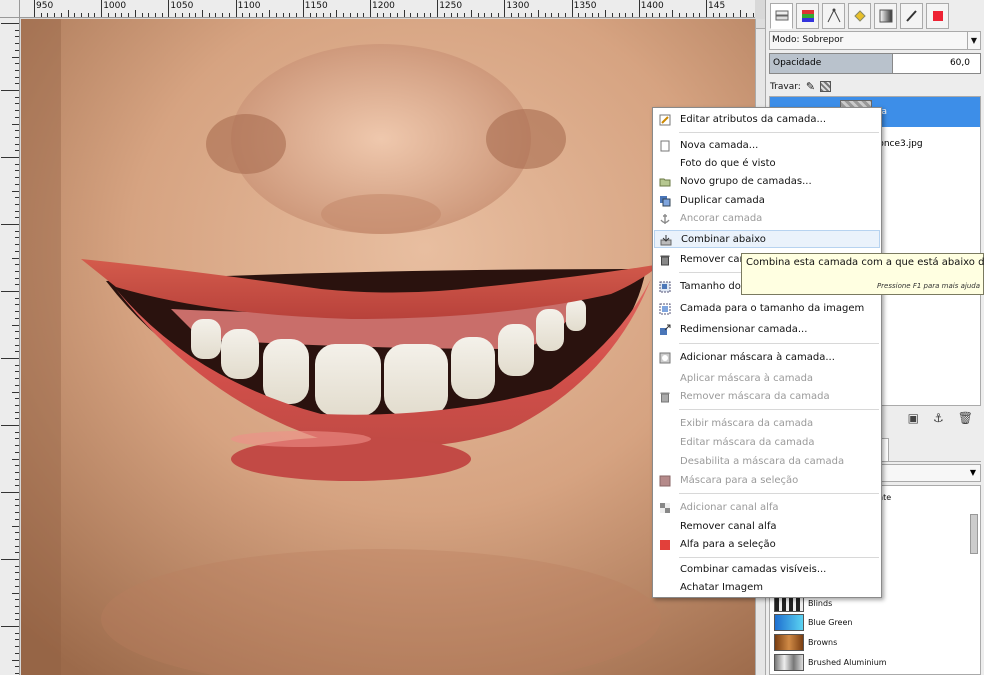 The height and width of the screenshot is (675, 984). What do you see at coordinates (870, 663) in the screenshot?
I see `list-item: Brushed Aluminium` at bounding box center [870, 663].